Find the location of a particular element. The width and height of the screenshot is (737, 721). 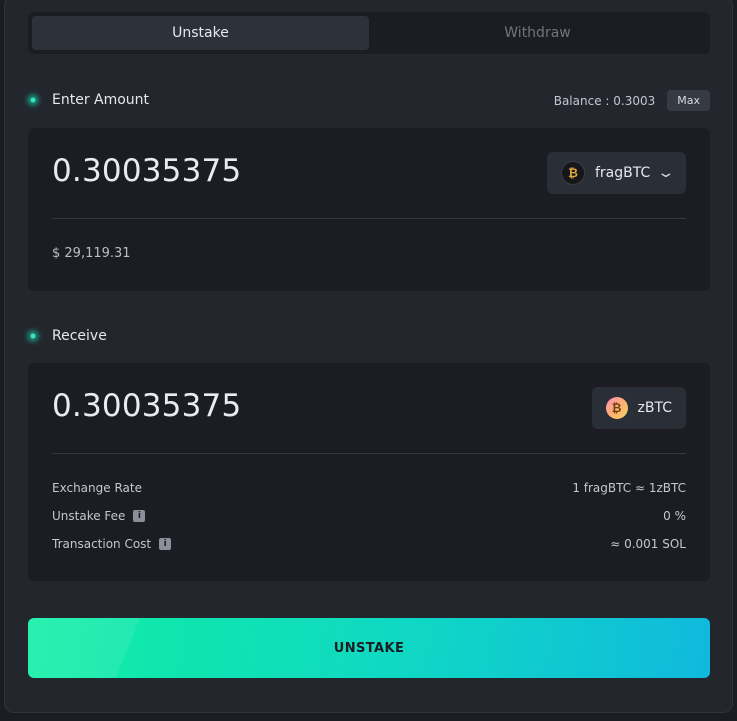

zbtc-token-icon: ₿ is located at coordinates (616, 408).